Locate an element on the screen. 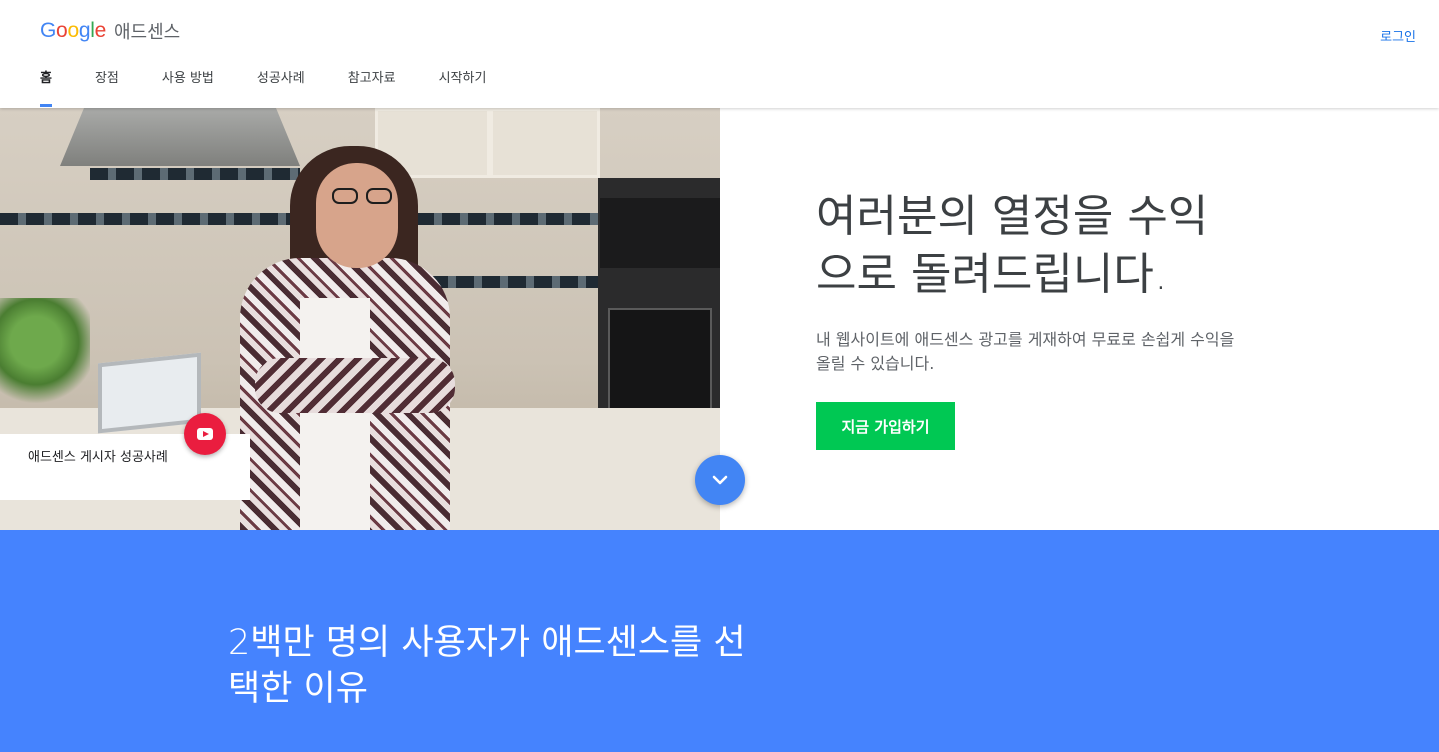 This screenshot has height=752, width=1439. hero-title: 여러분의 열정을 수익으로 돌려드립니다. is located at coordinates (1012, 245).